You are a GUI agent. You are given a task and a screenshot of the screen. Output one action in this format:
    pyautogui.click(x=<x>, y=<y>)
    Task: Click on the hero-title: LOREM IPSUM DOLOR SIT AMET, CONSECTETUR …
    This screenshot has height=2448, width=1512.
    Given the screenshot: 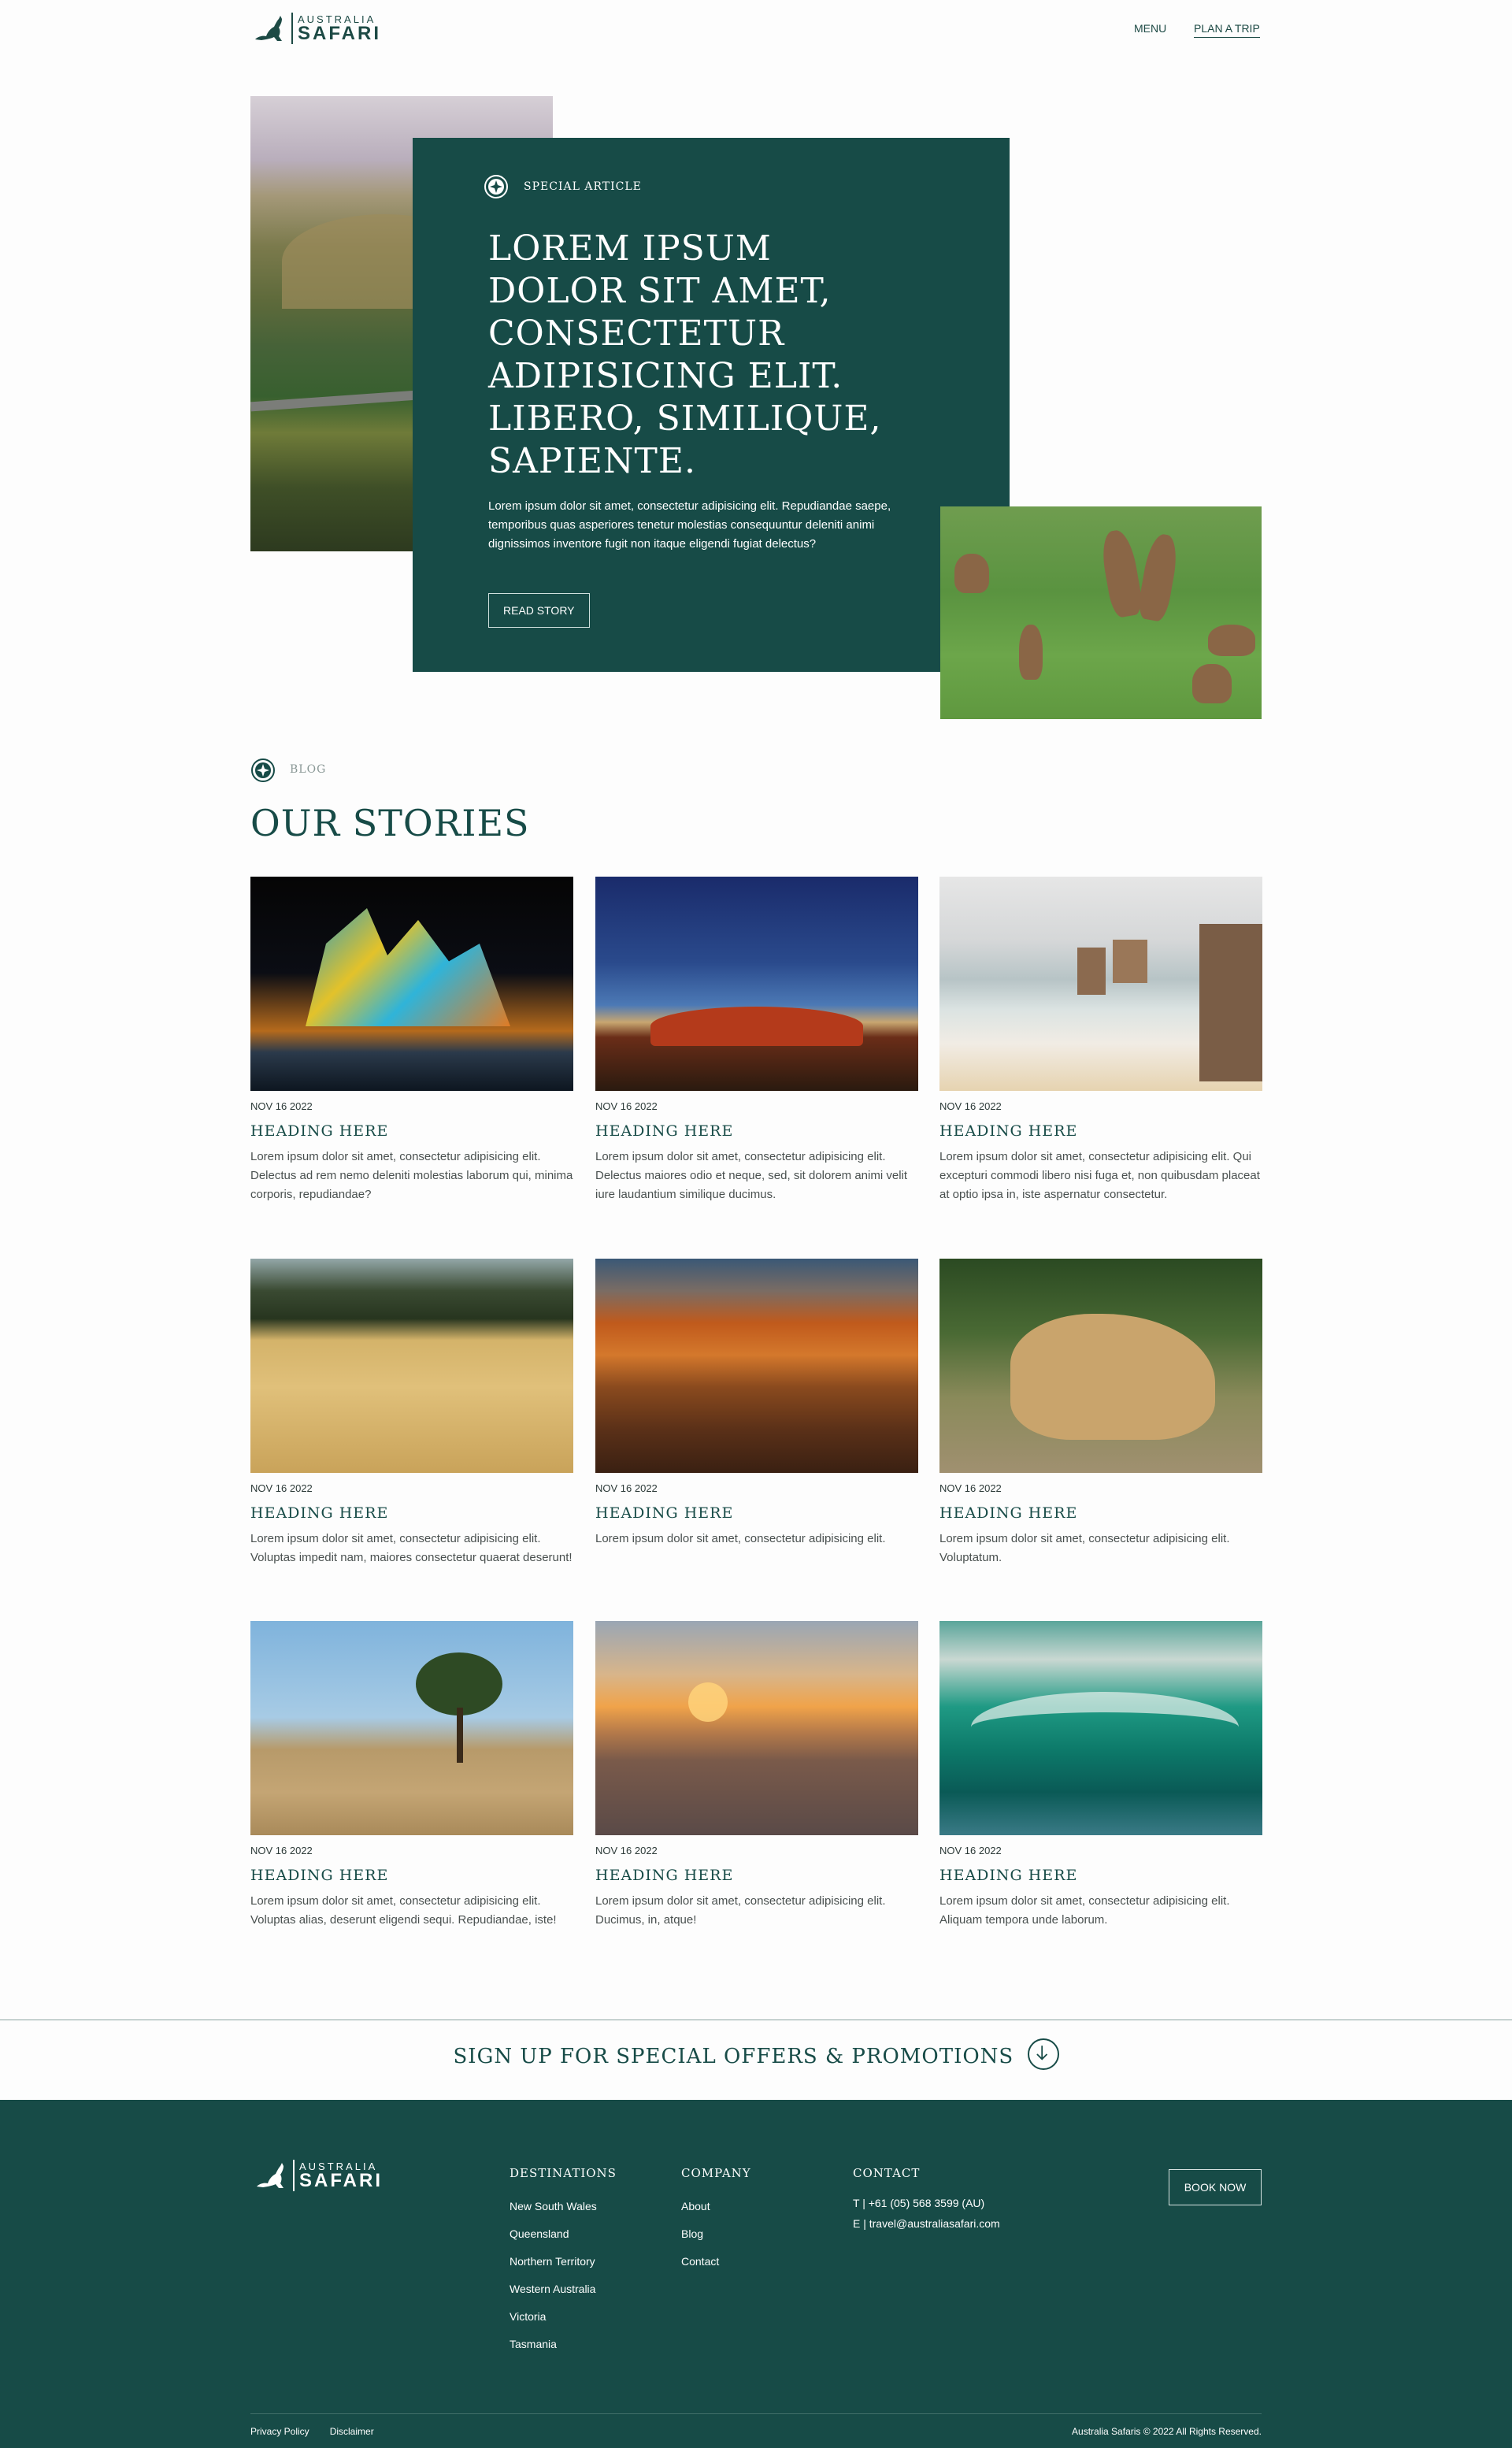 What is the action you would take?
    pyautogui.click(x=685, y=354)
    